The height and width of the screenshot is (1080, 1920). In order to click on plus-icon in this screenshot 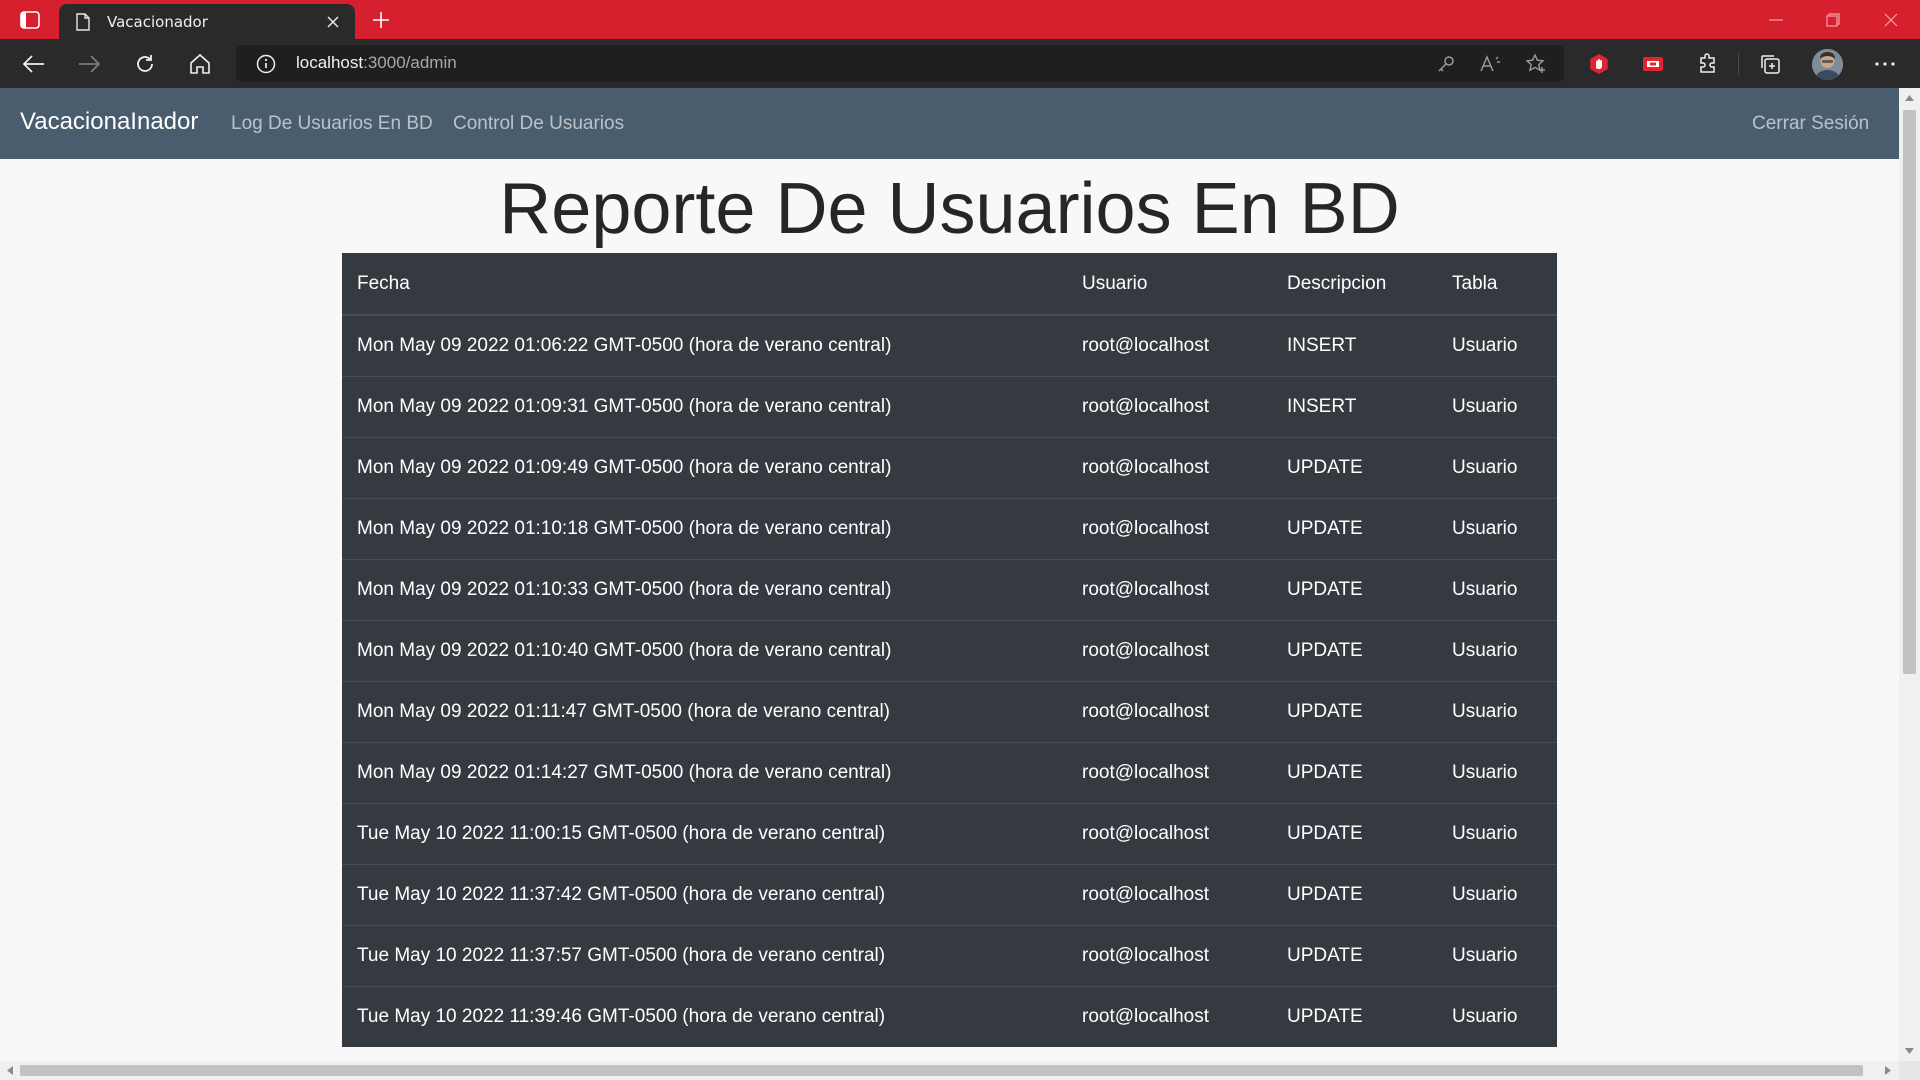, I will do `click(381, 20)`.